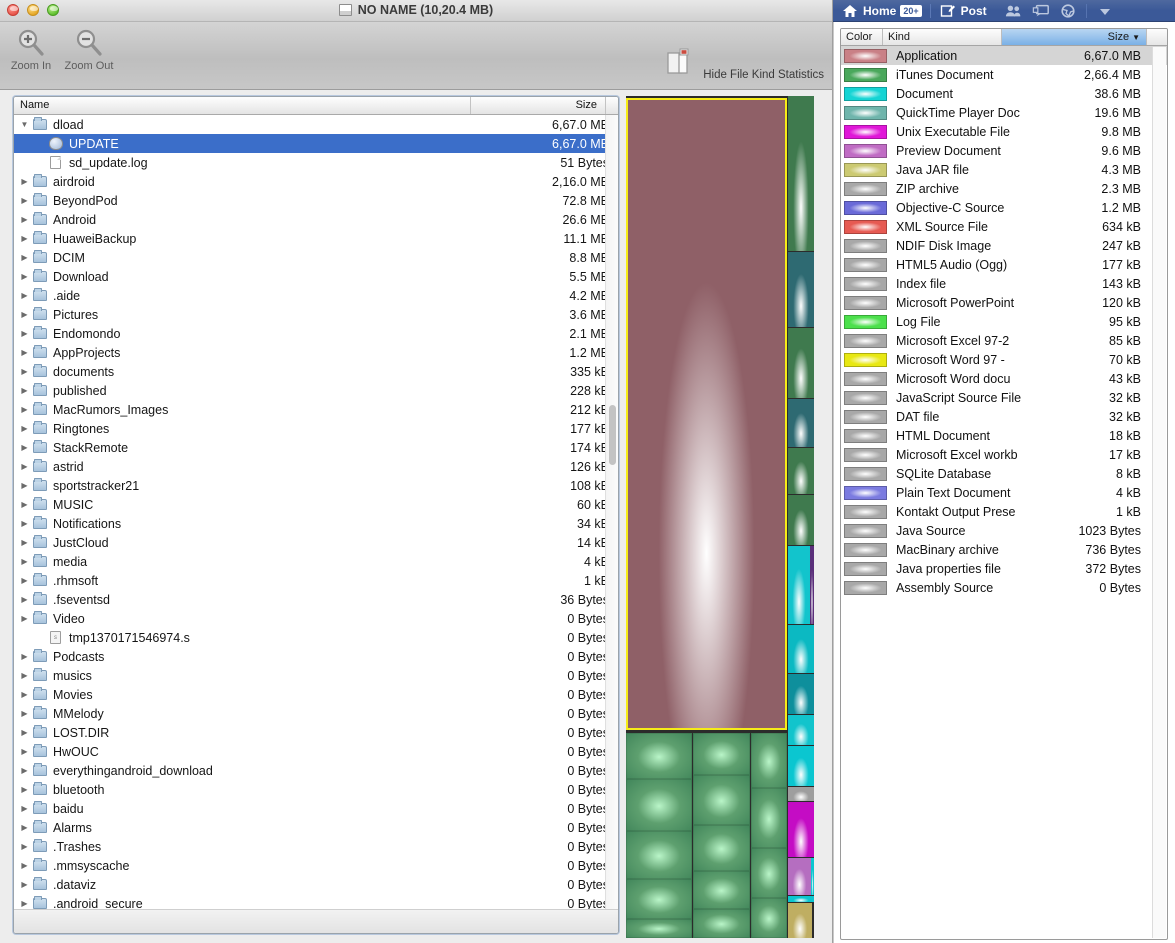  What do you see at coordinates (1004, 473) in the screenshot?
I see `list-item: SQLite Database 8 kB` at bounding box center [1004, 473].